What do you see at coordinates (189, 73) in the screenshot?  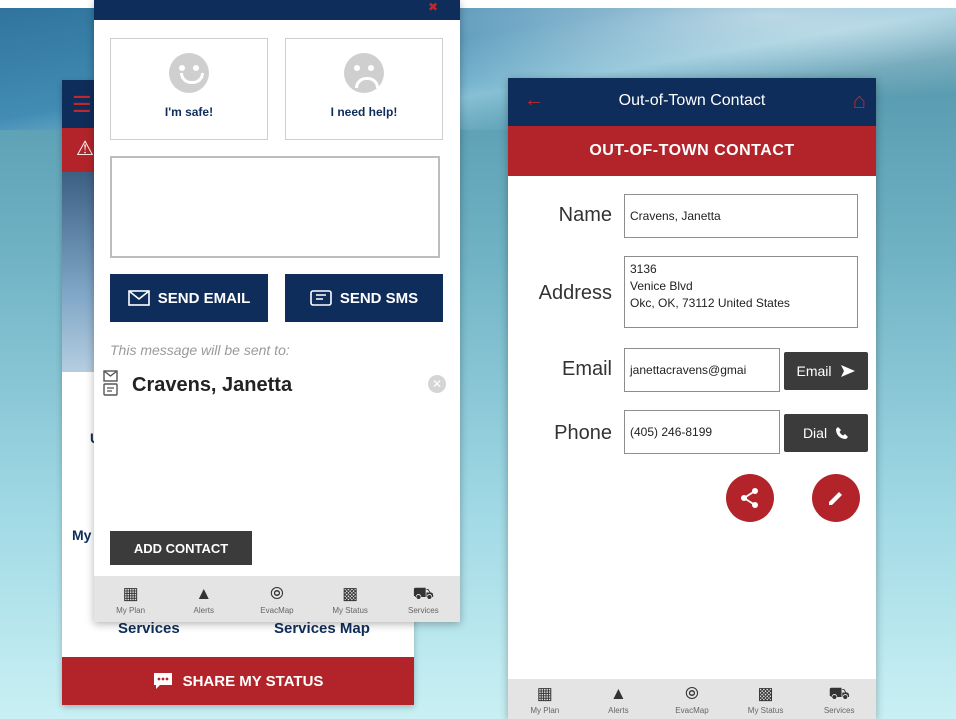 I see `smiley-icon` at bounding box center [189, 73].